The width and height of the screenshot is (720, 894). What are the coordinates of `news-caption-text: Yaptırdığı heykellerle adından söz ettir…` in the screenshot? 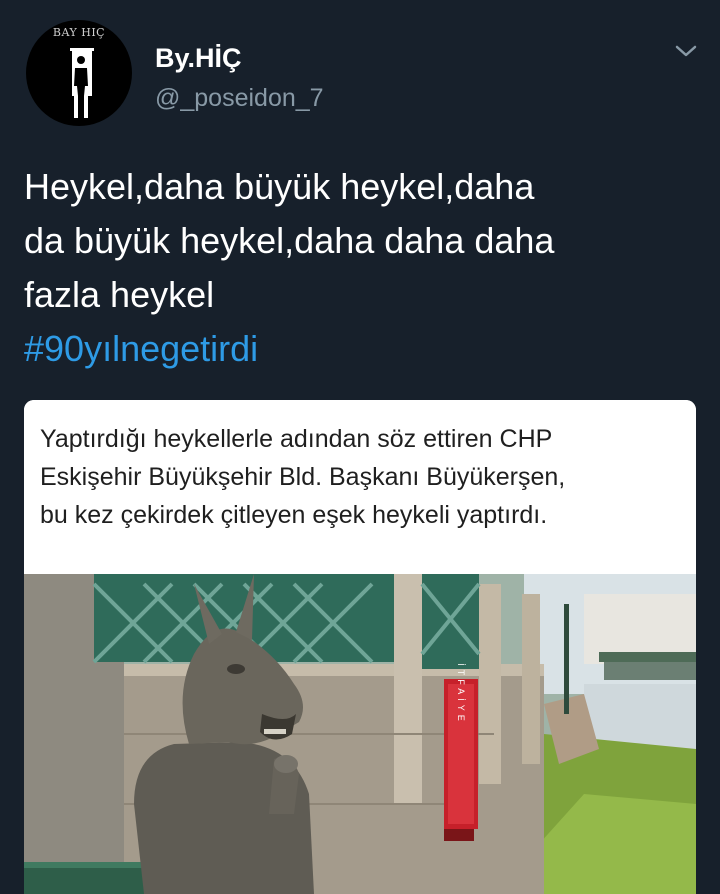 It's located at (365, 477).